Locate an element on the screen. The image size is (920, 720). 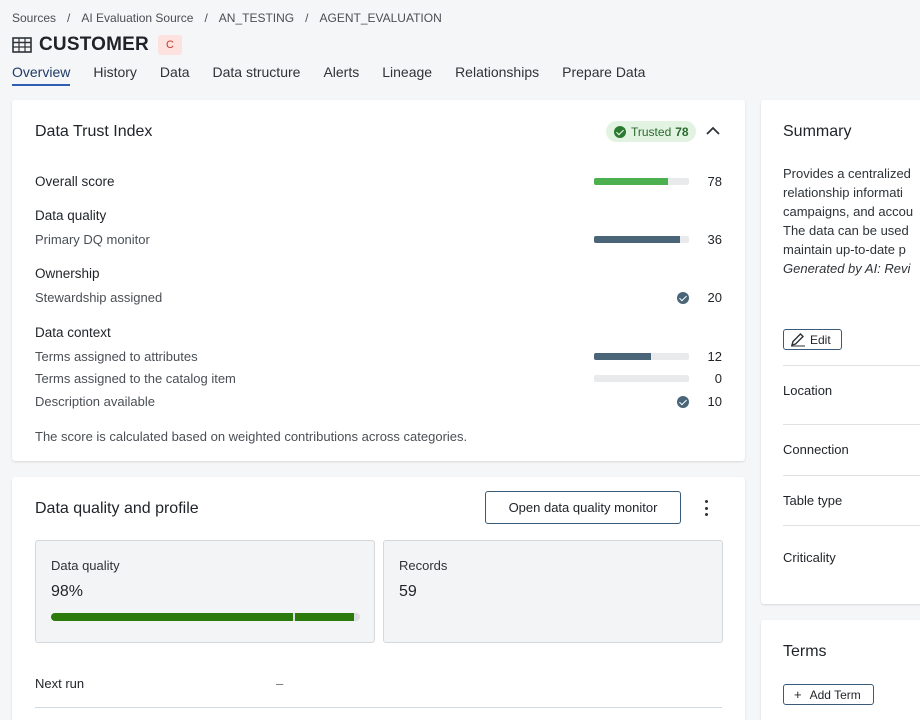
stat-label: Data quality is located at coordinates (85, 565).